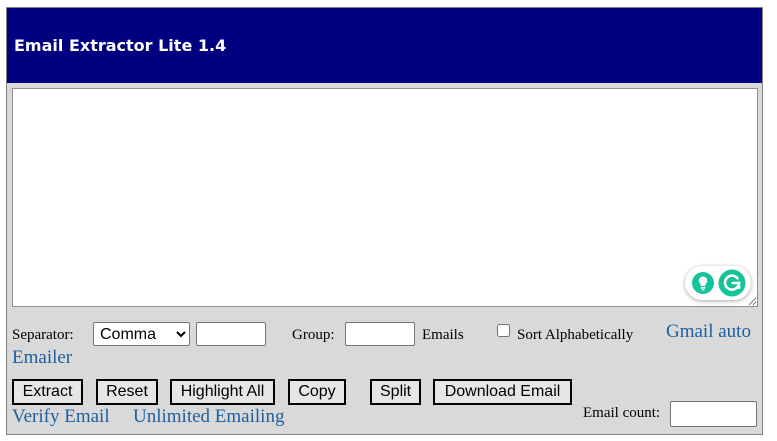 The image size is (777, 441). What do you see at coordinates (502, 392) in the screenshot?
I see `download-email-button: Download Email` at bounding box center [502, 392].